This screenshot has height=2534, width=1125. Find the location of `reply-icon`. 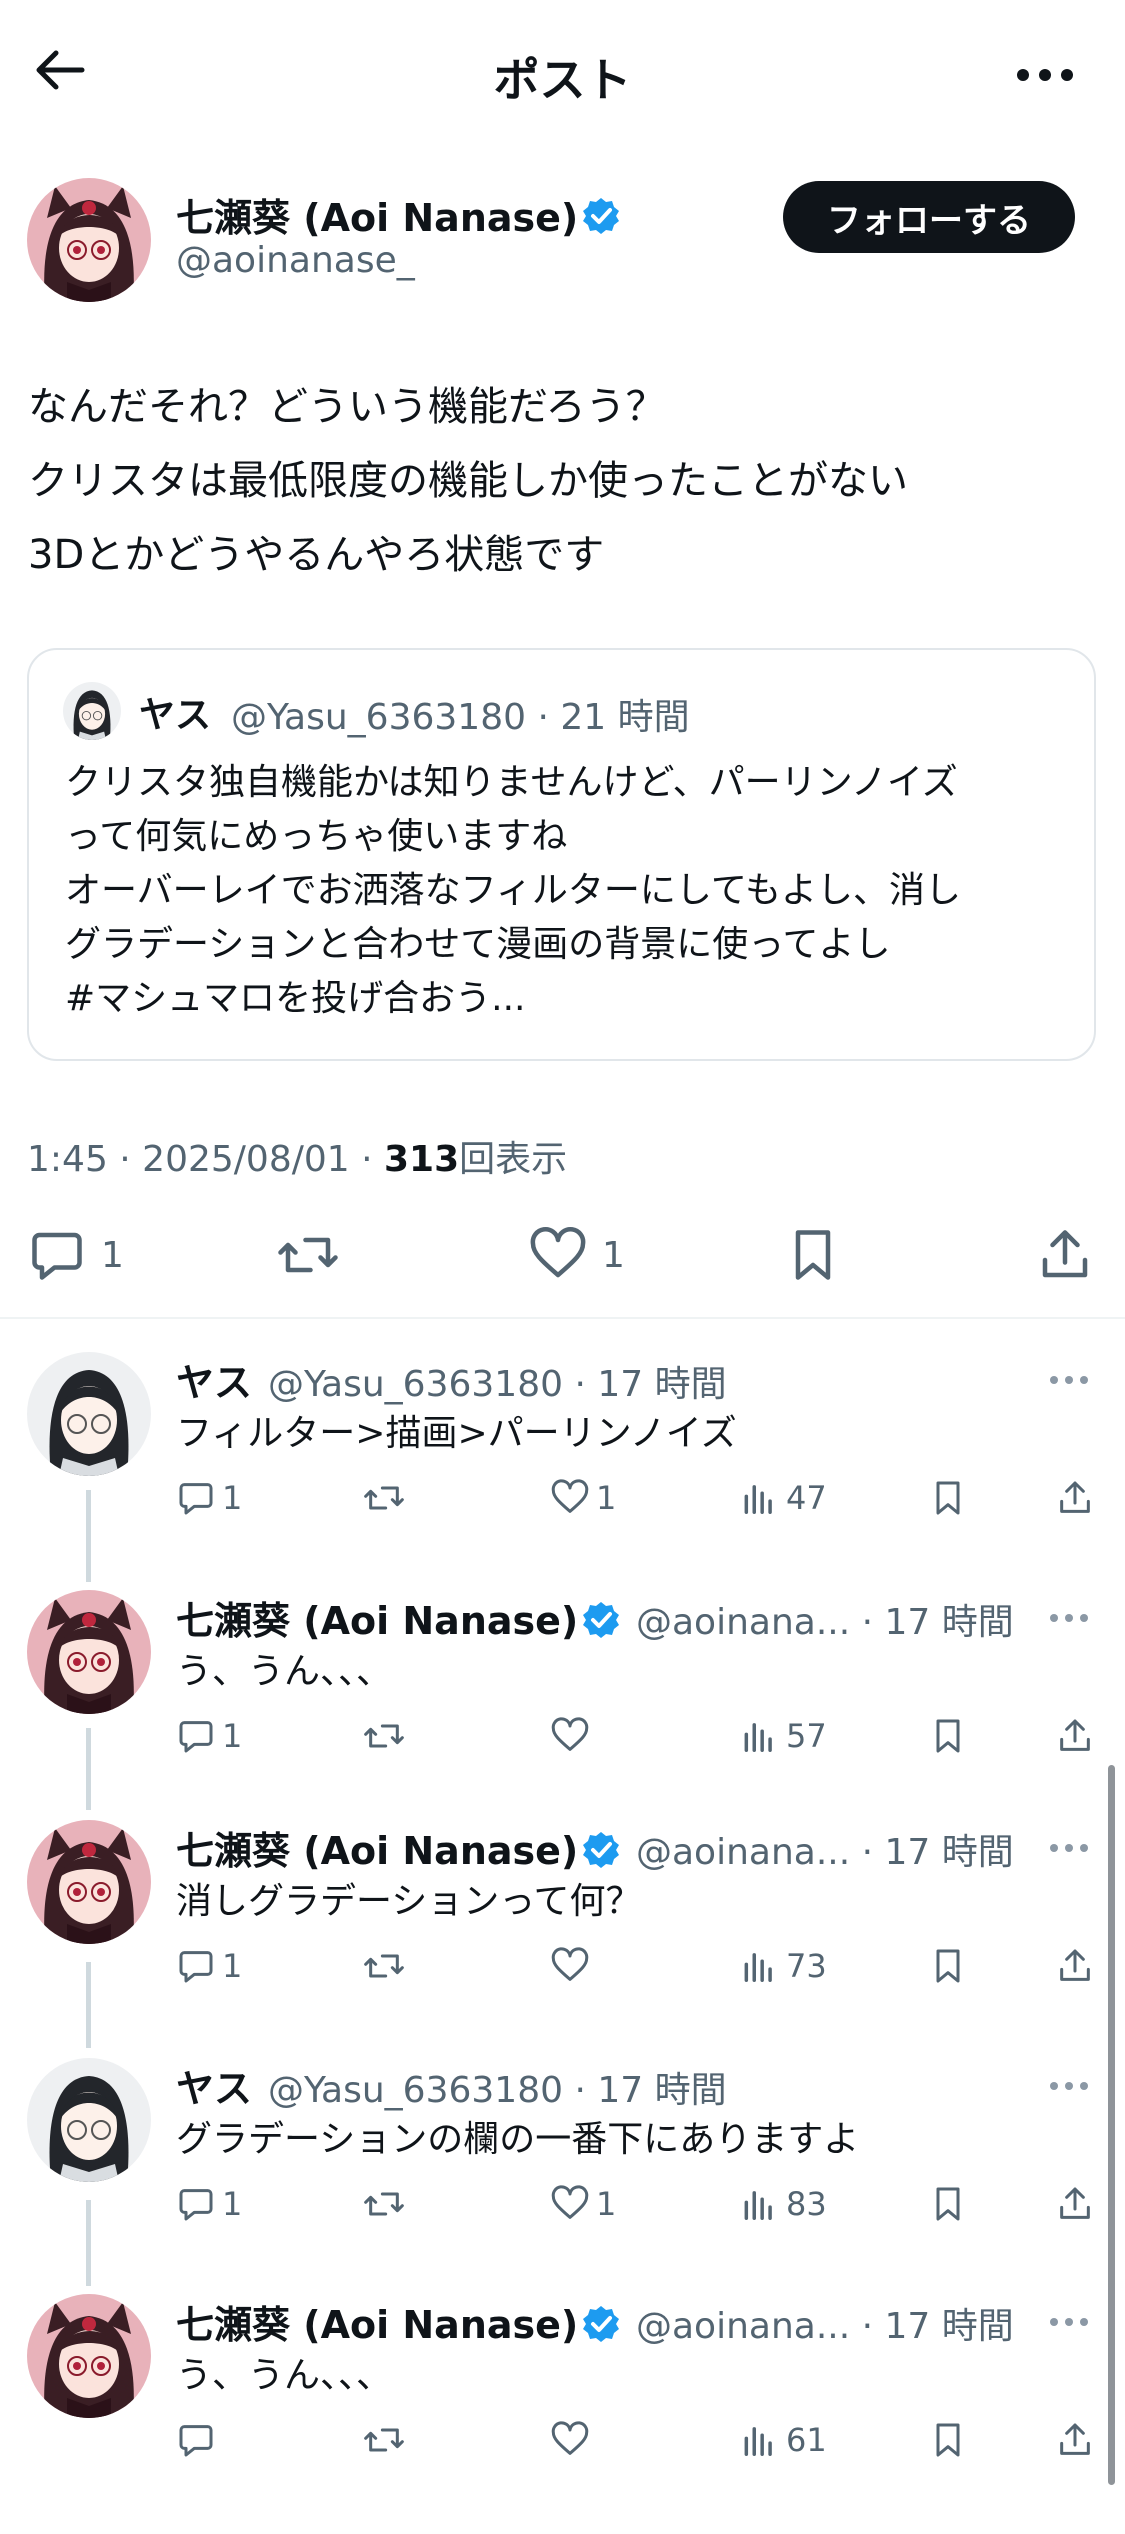

reply-icon is located at coordinates (196, 1737).